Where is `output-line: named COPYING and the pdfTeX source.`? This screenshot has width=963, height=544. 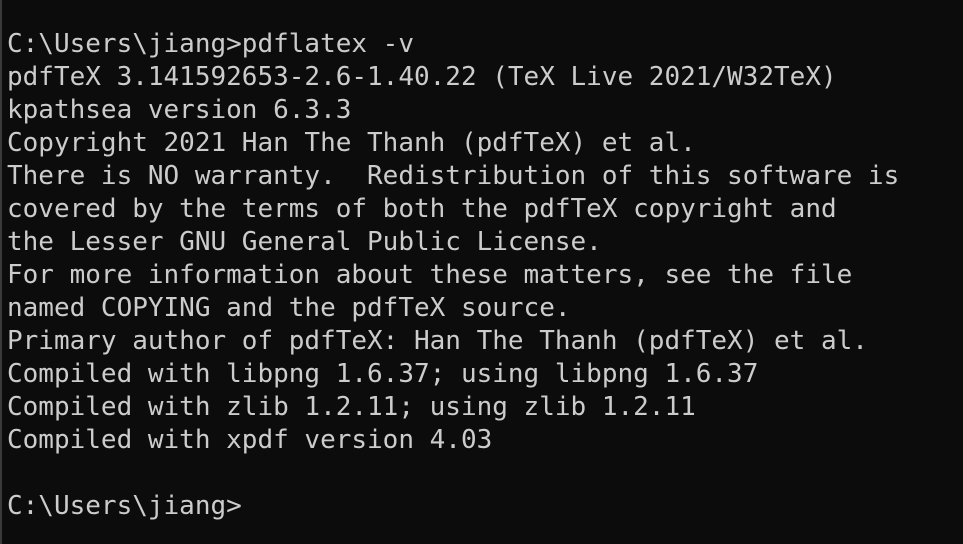
output-line: named COPYING and the pdfTeX source. is located at coordinates (289, 308).